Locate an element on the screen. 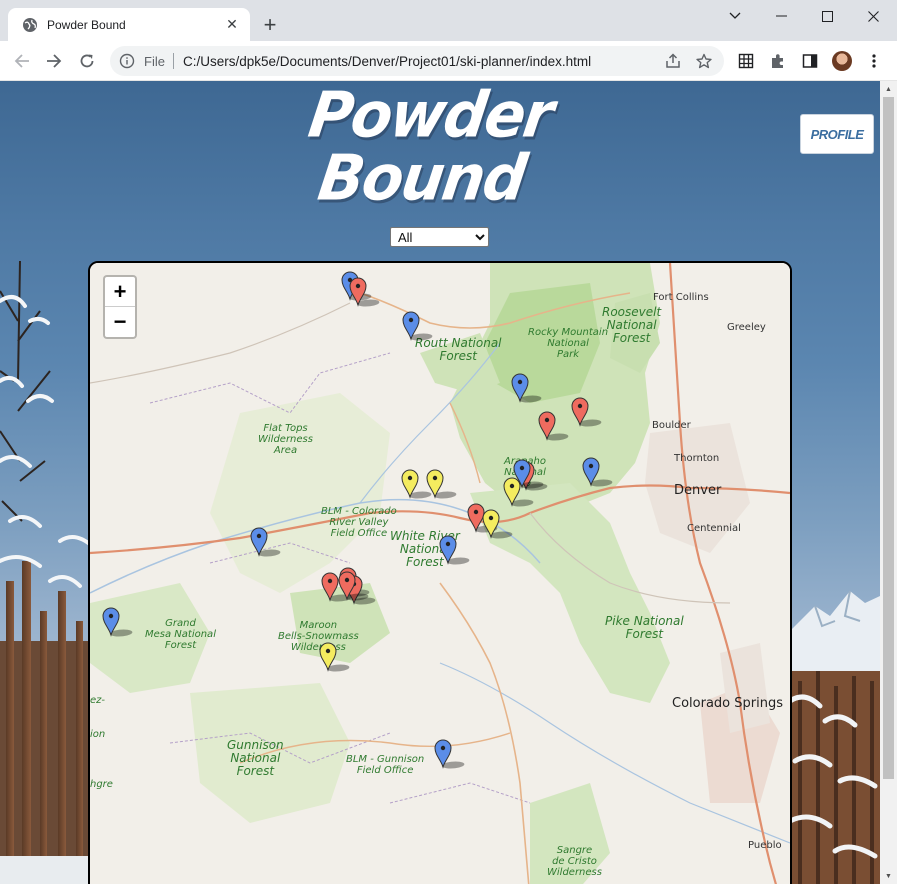  zoom-control: + − is located at coordinates (120, 307).